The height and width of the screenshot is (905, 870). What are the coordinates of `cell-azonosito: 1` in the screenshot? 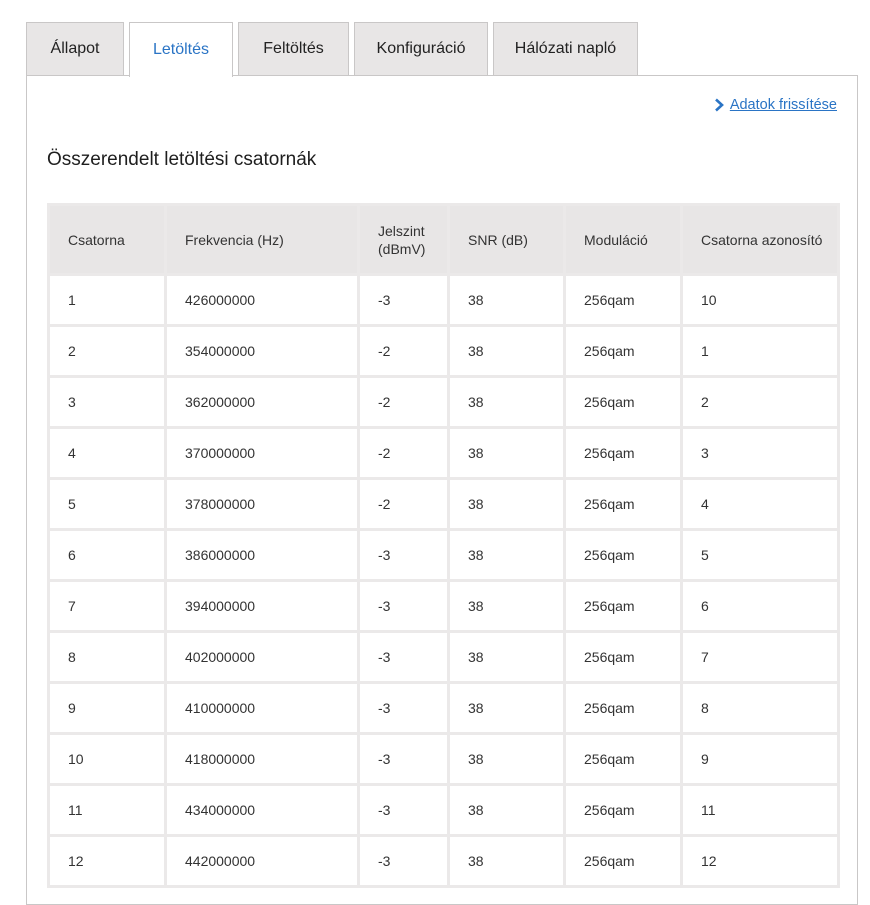 It's located at (760, 351).